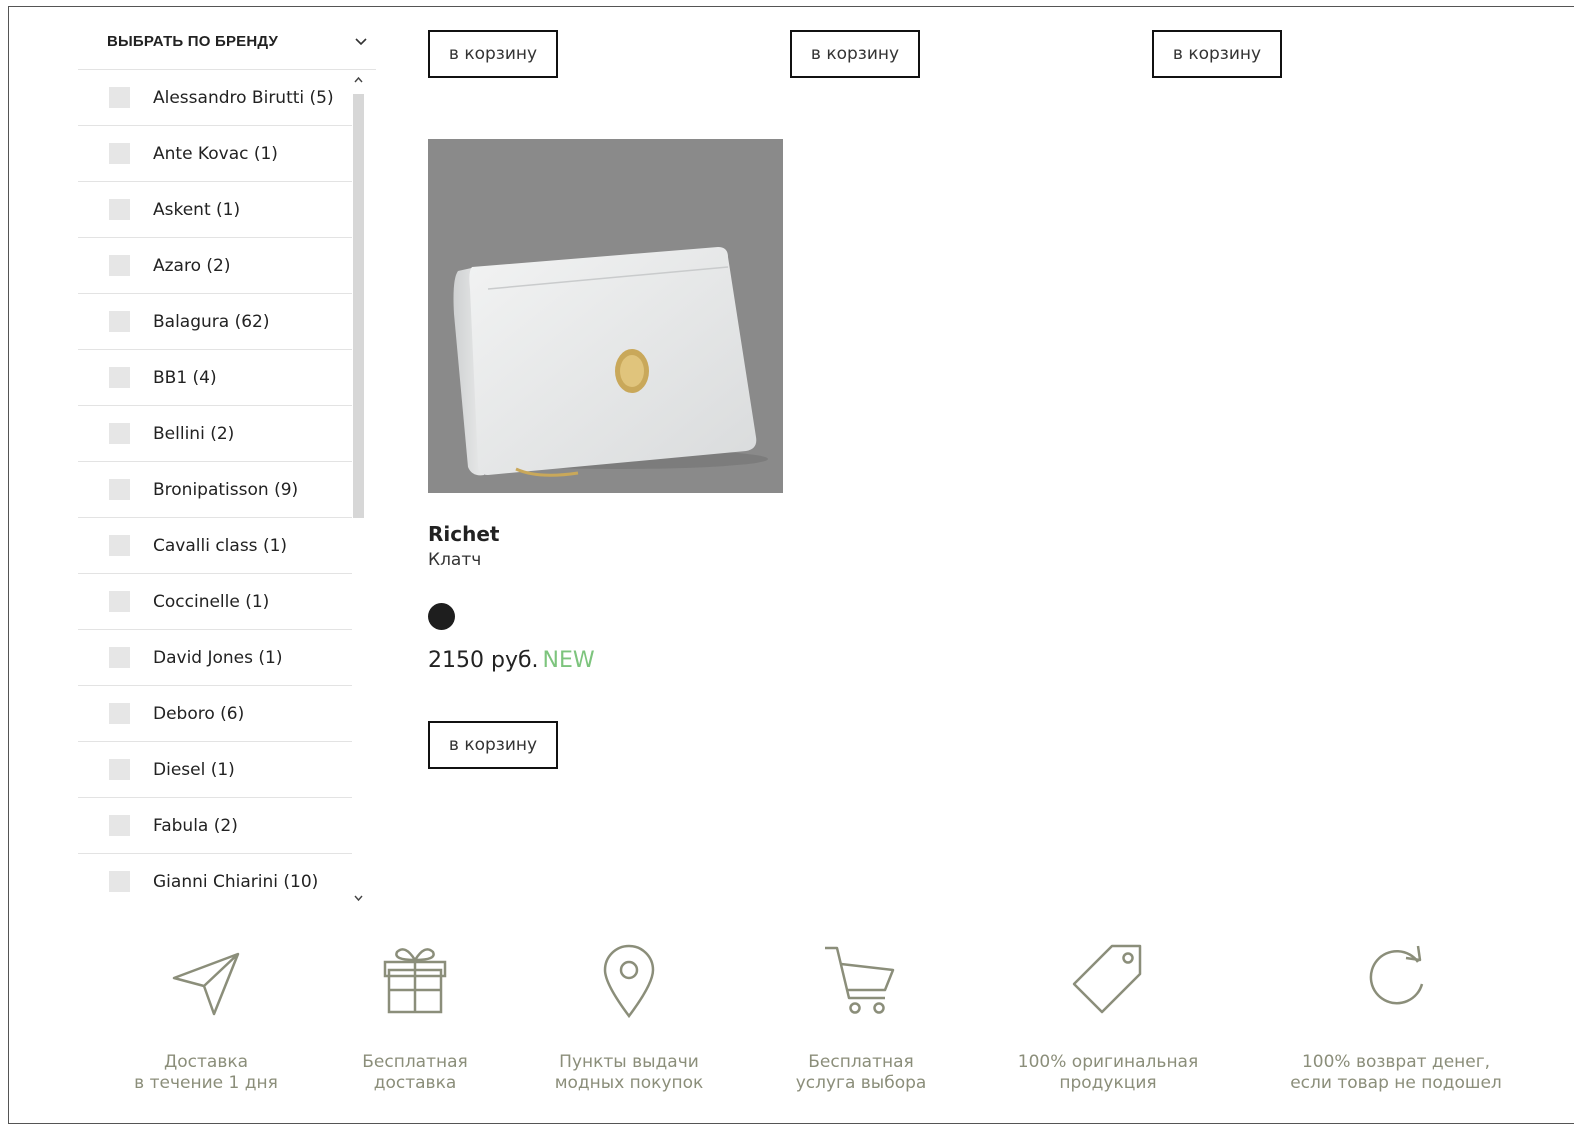 Image resolution: width=1576 pixels, height=1126 pixels. Describe the element at coordinates (361, 41) in the screenshot. I see `chevron-down-icon` at that location.